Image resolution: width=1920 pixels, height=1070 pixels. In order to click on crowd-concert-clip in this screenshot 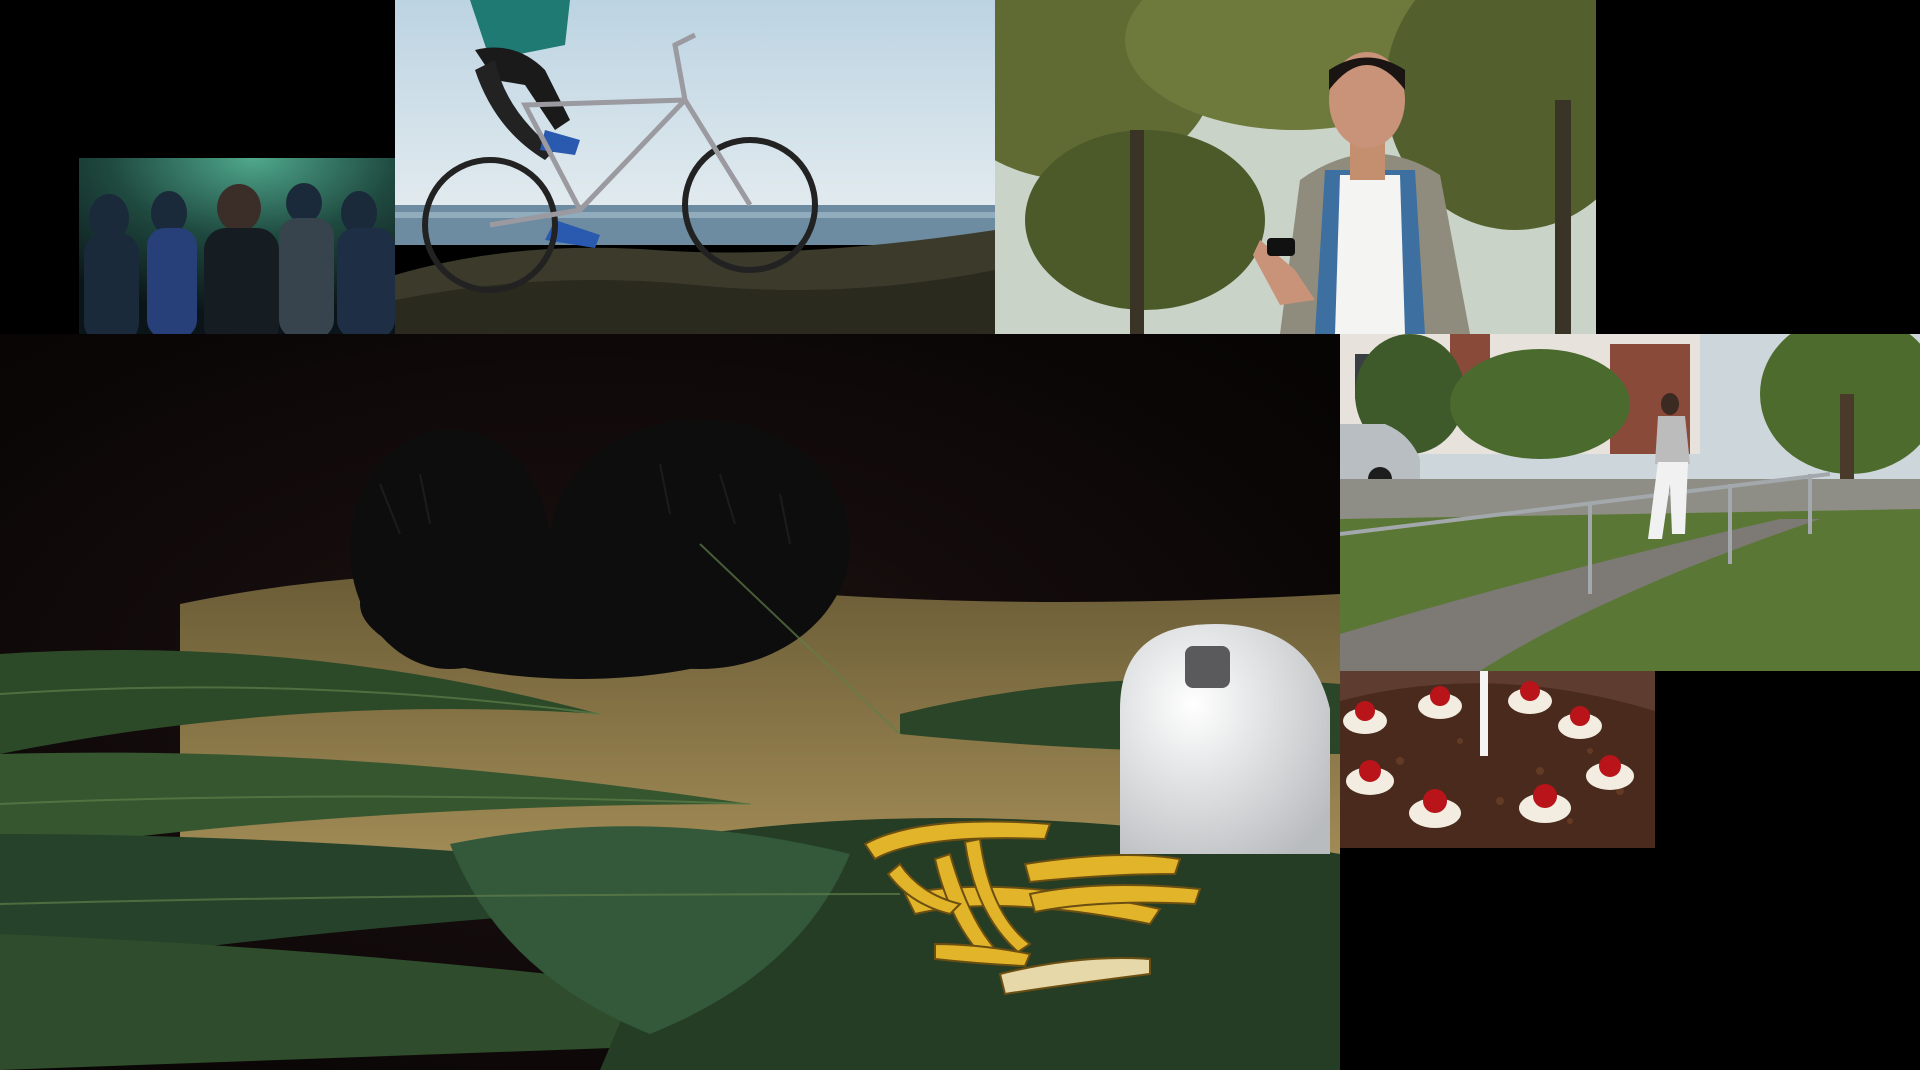, I will do `click(237, 246)`.